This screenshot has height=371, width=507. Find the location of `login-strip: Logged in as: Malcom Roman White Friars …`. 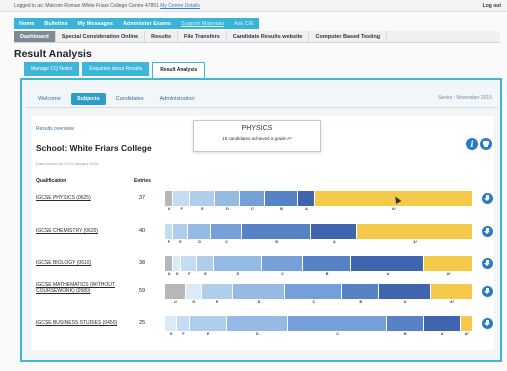

login-strip: Logged in as: Malcom Roman White Friars … is located at coordinates (253, 6).